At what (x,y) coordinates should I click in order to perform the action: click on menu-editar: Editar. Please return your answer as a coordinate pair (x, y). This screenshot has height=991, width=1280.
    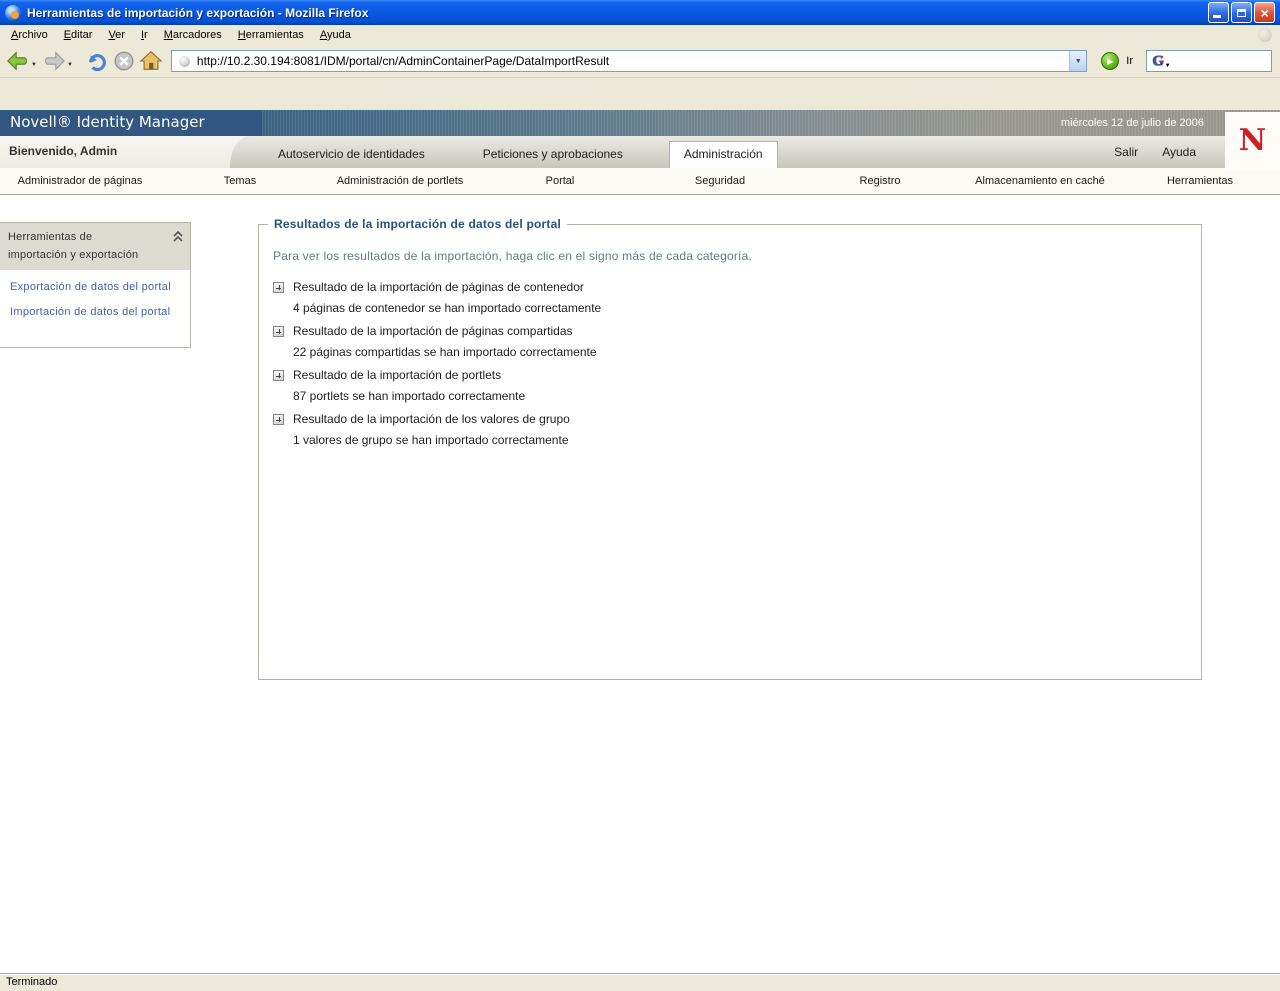
    Looking at the image, I should click on (78, 35).